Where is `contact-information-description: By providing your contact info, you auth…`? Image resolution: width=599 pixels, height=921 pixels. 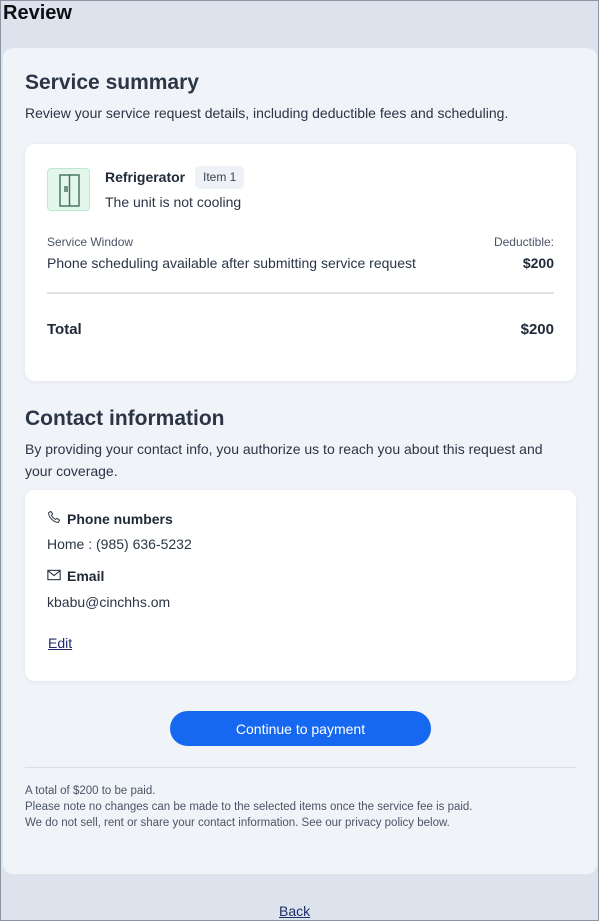
contact-information-description: By providing your contact info, you auth… is located at coordinates (284, 460).